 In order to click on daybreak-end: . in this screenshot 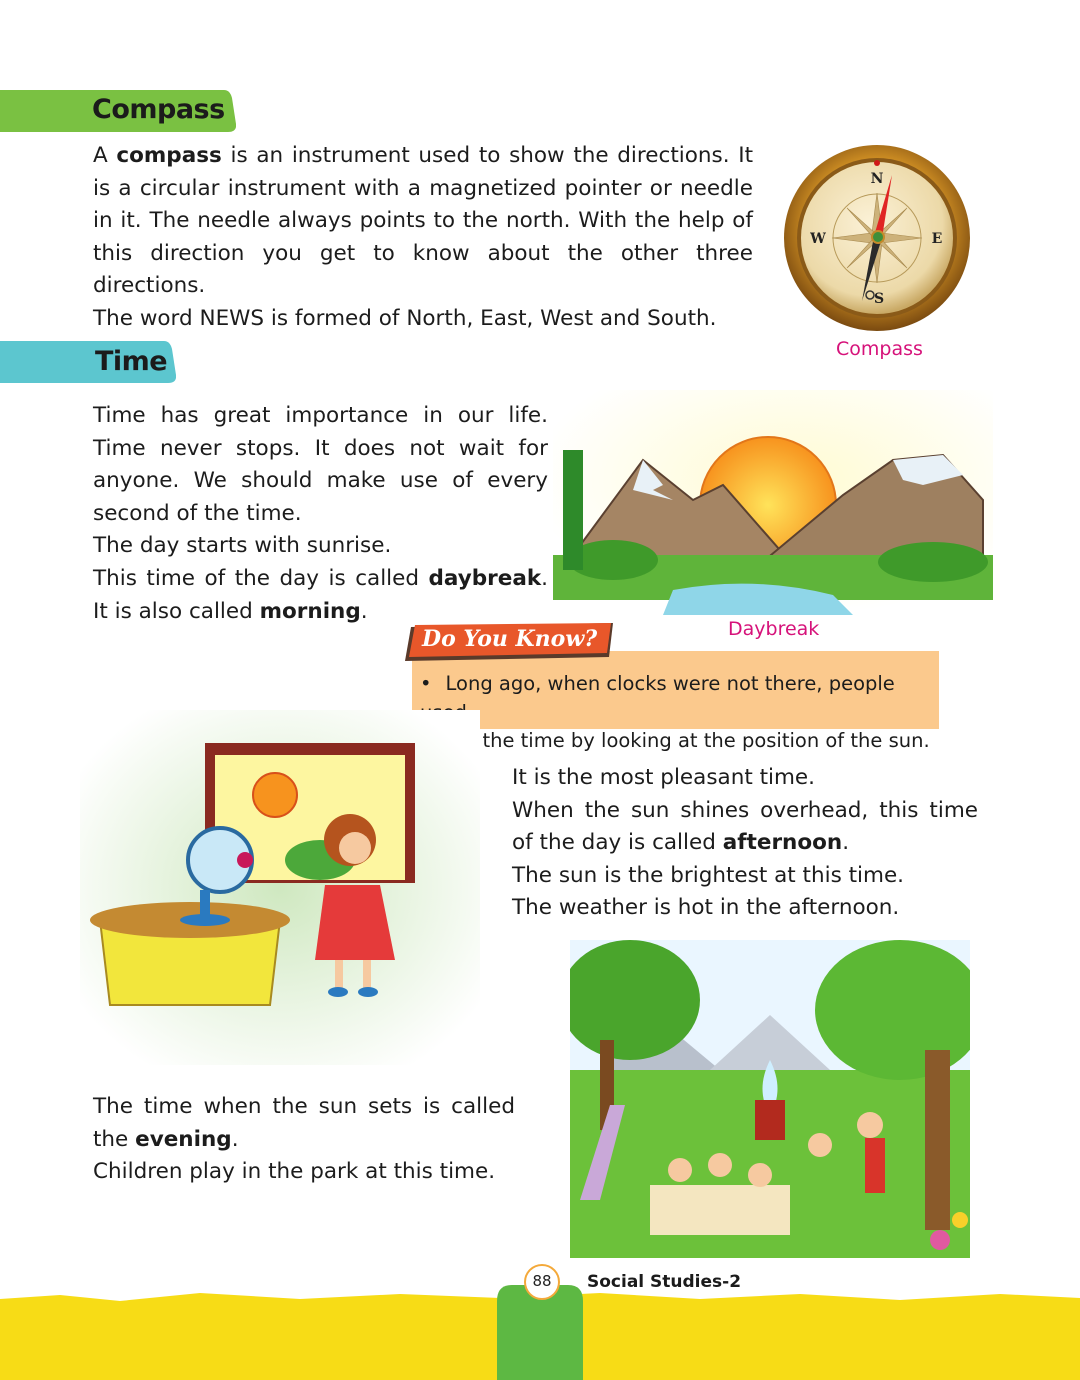, I will do `click(364, 611)`.